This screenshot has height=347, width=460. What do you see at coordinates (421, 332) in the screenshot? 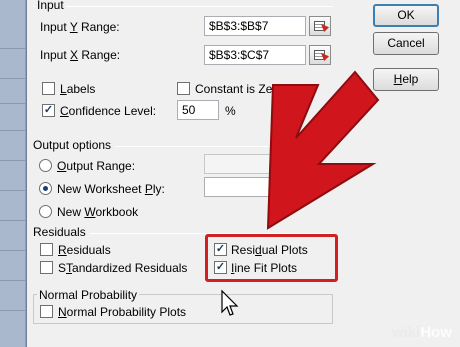
I see `wikihow-watermark: wikiHow` at bounding box center [421, 332].